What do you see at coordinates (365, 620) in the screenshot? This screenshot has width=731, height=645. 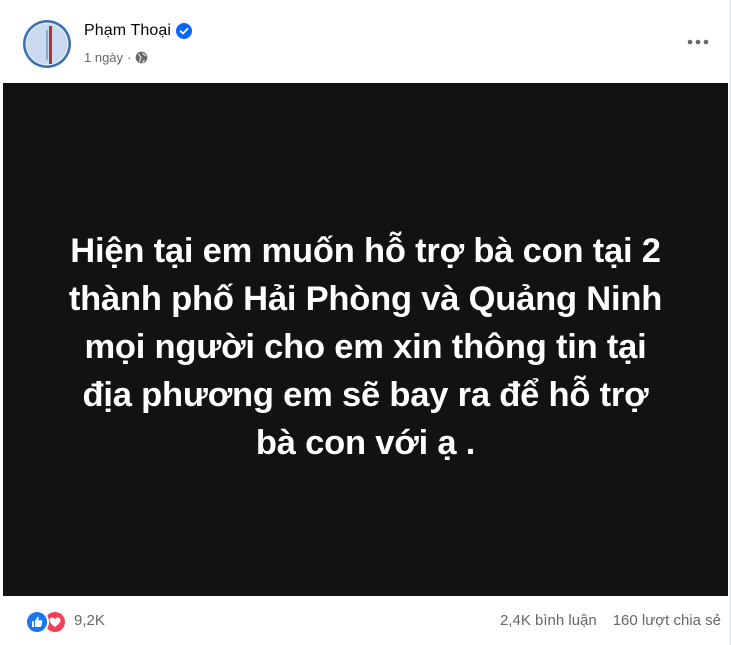 I see `post-stats-bar: 9,2K 2,4K bình luận 160 lượt chia sẻ` at bounding box center [365, 620].